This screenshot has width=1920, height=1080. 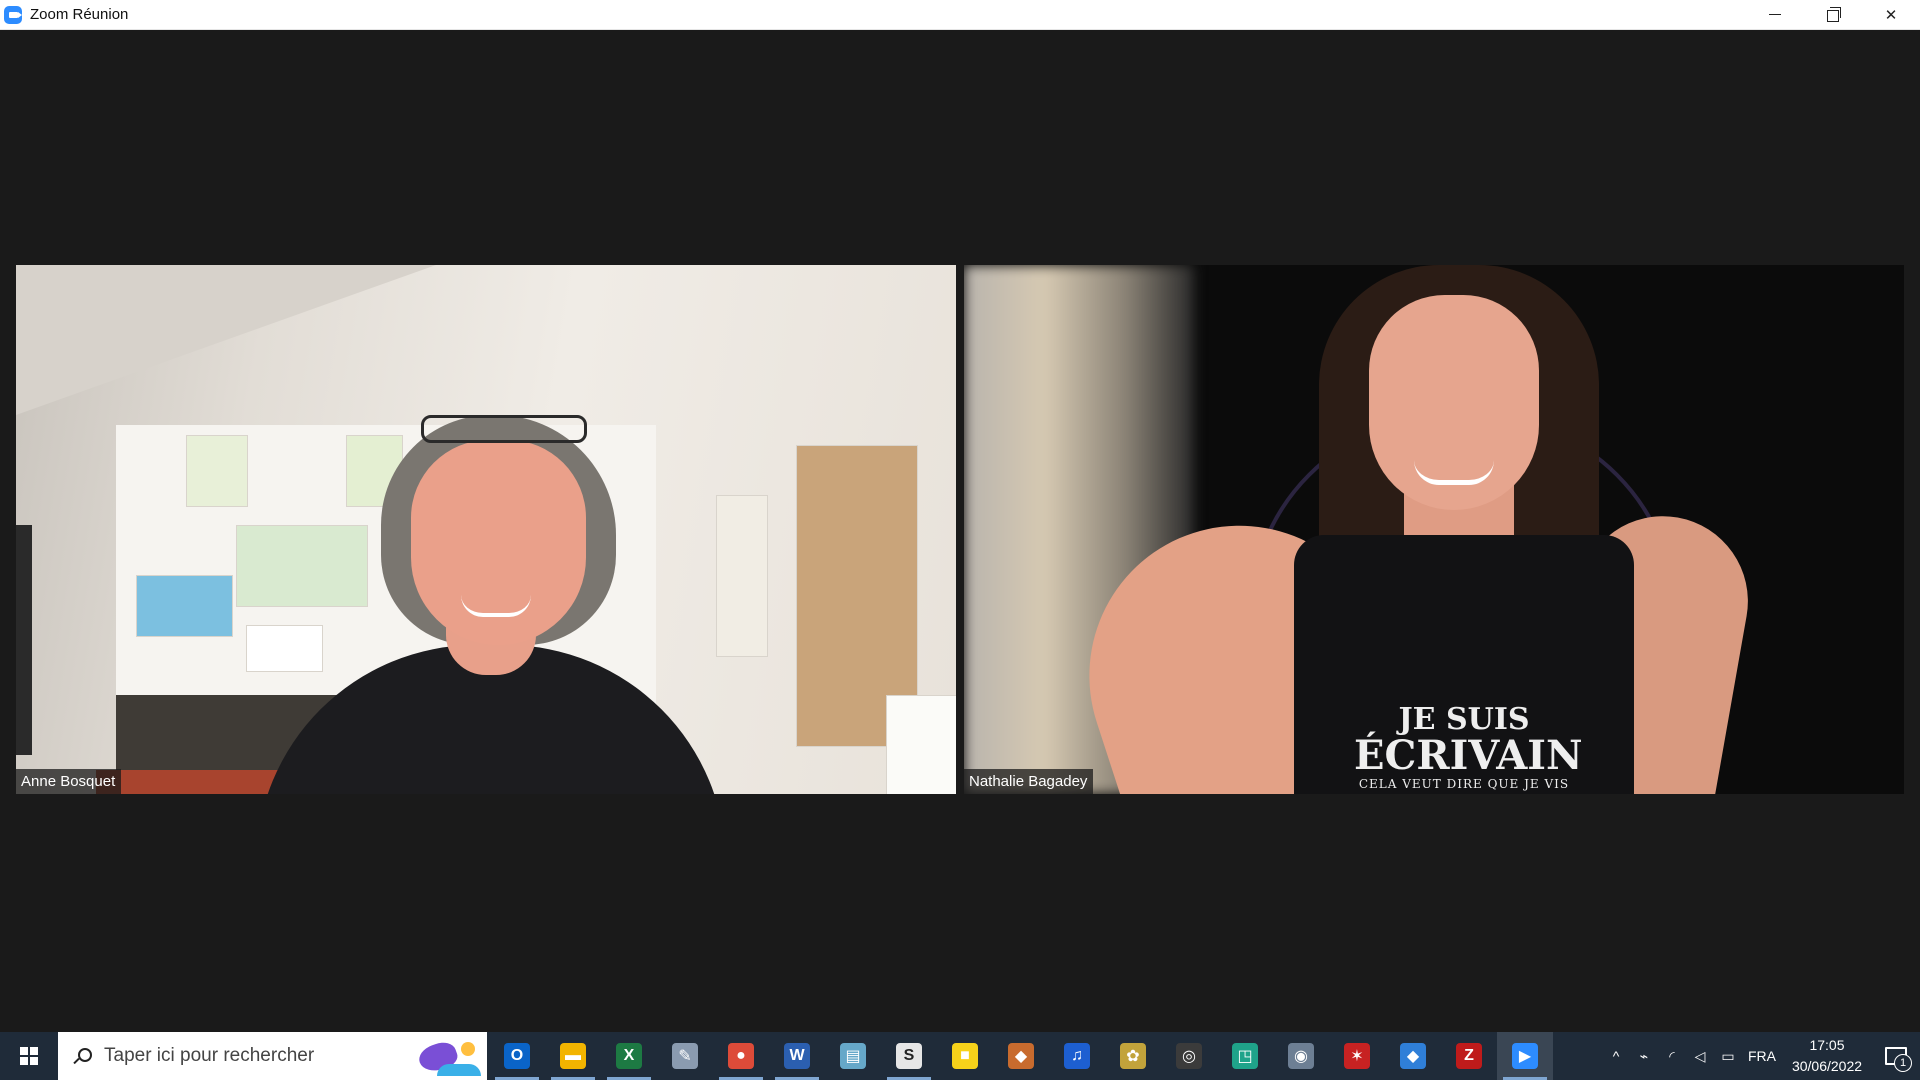 I want to click on title-bar: Zoom Réunion ✕, so click(x=960, y=15).